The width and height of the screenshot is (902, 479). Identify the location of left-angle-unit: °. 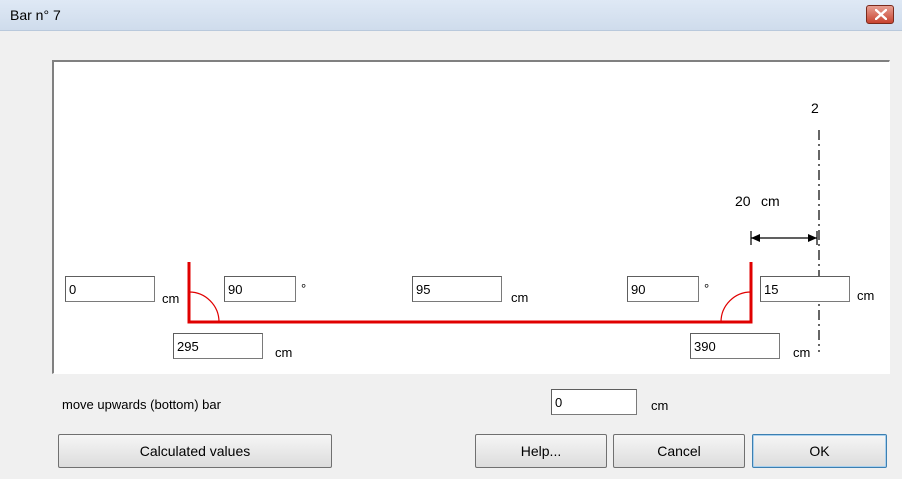
(304, 288).